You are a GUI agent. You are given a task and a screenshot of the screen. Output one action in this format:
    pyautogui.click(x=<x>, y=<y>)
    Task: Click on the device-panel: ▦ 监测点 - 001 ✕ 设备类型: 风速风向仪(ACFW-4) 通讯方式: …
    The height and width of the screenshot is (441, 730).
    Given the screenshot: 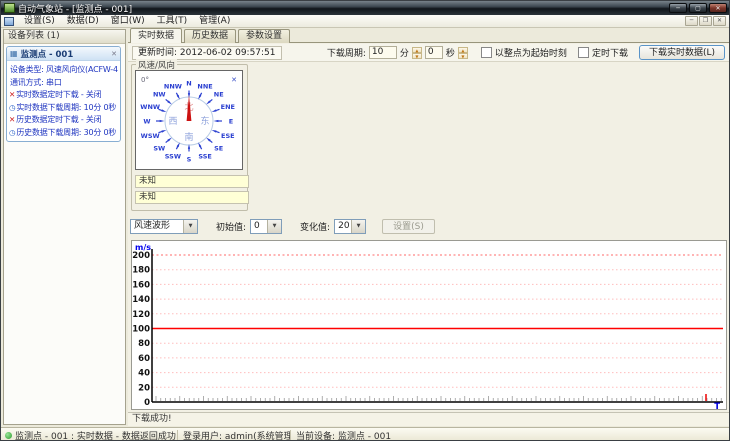 What is the action you would take?
    pyautogui.click(x=63, y=94)
    